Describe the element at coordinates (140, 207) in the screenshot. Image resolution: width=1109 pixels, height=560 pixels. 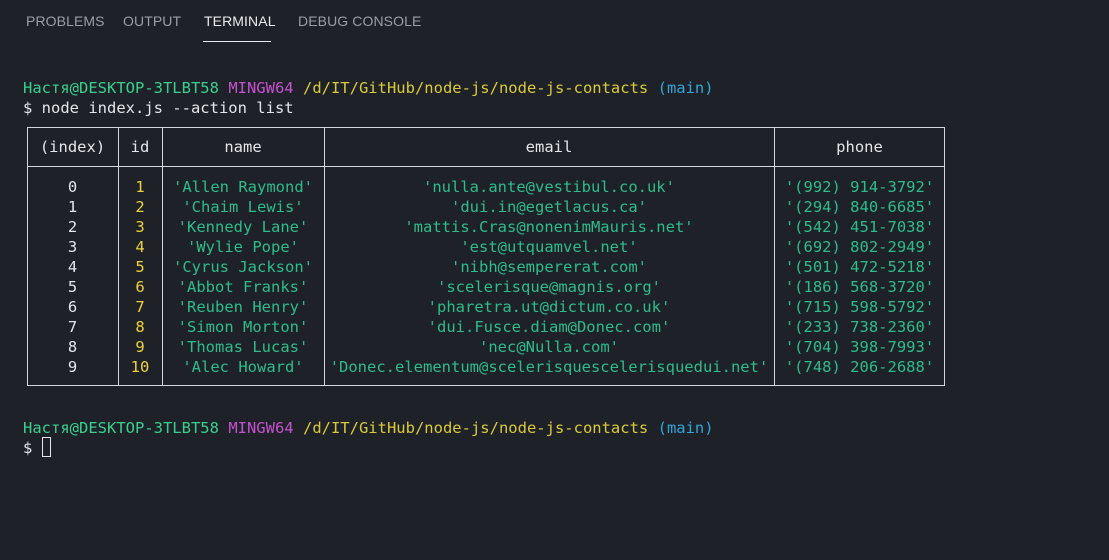
I see `cell-id: 2` at that location.